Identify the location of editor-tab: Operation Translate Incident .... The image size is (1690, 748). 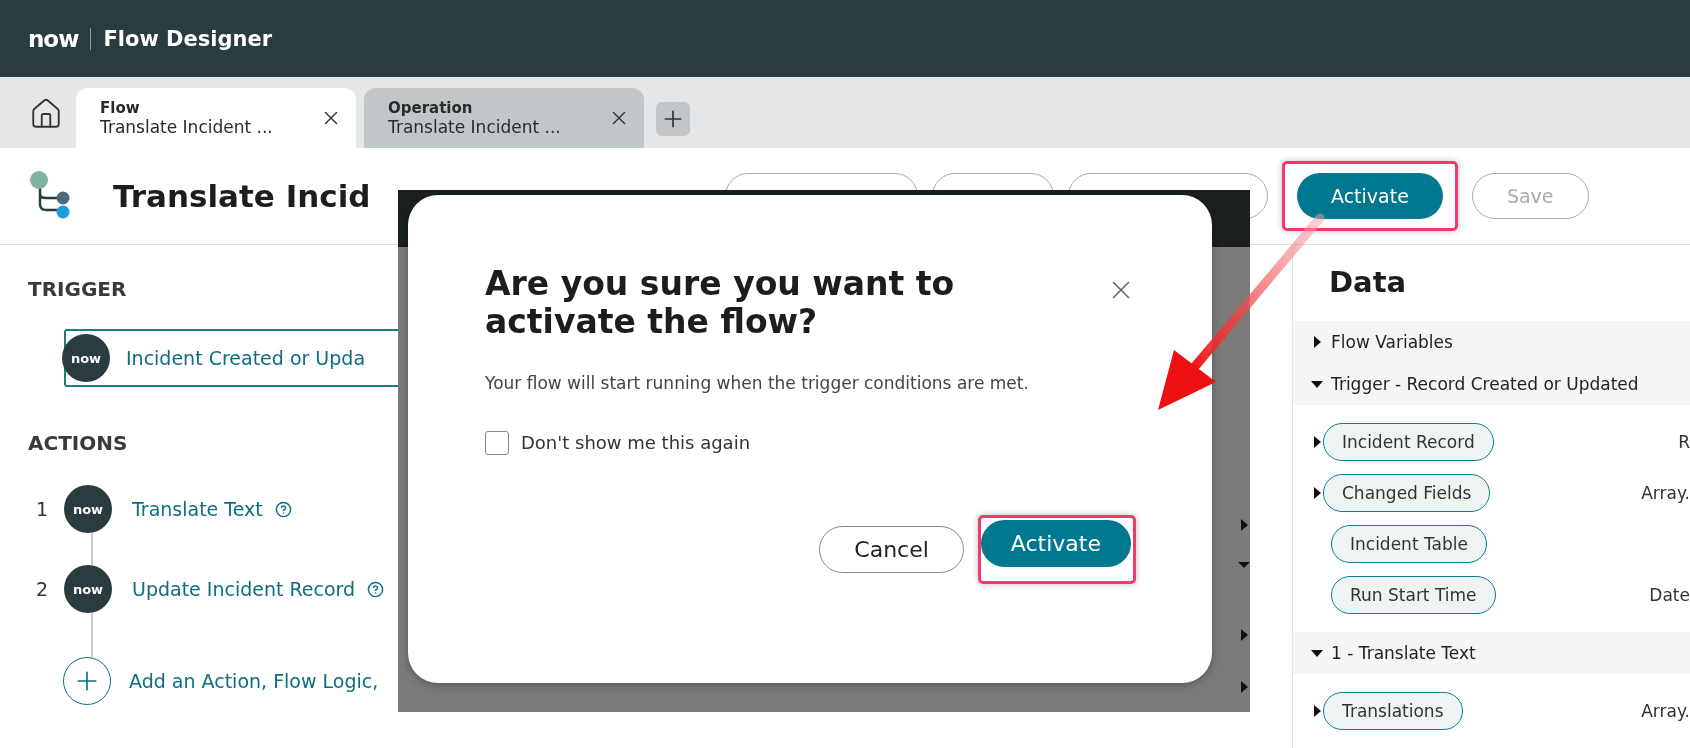
(504, 118).